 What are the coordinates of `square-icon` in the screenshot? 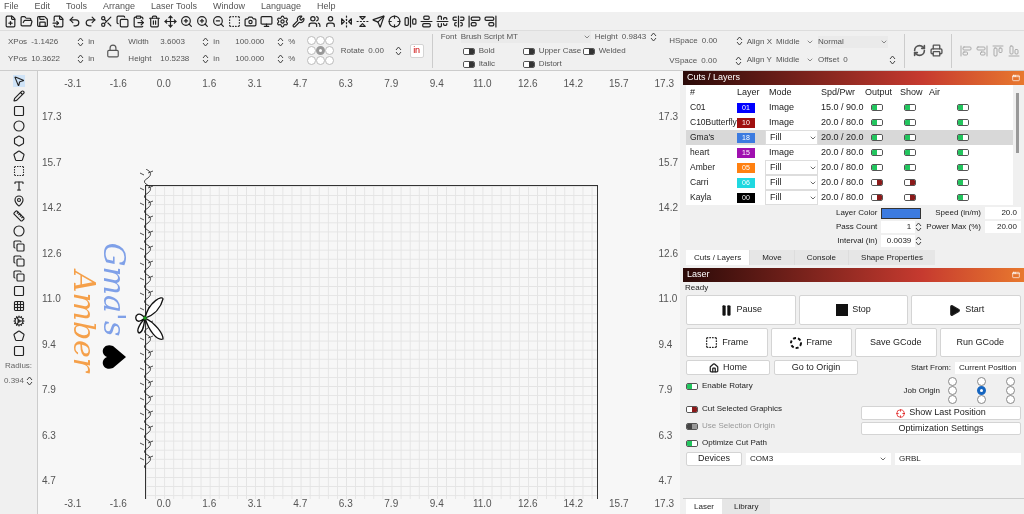 It's located at (18, 111).